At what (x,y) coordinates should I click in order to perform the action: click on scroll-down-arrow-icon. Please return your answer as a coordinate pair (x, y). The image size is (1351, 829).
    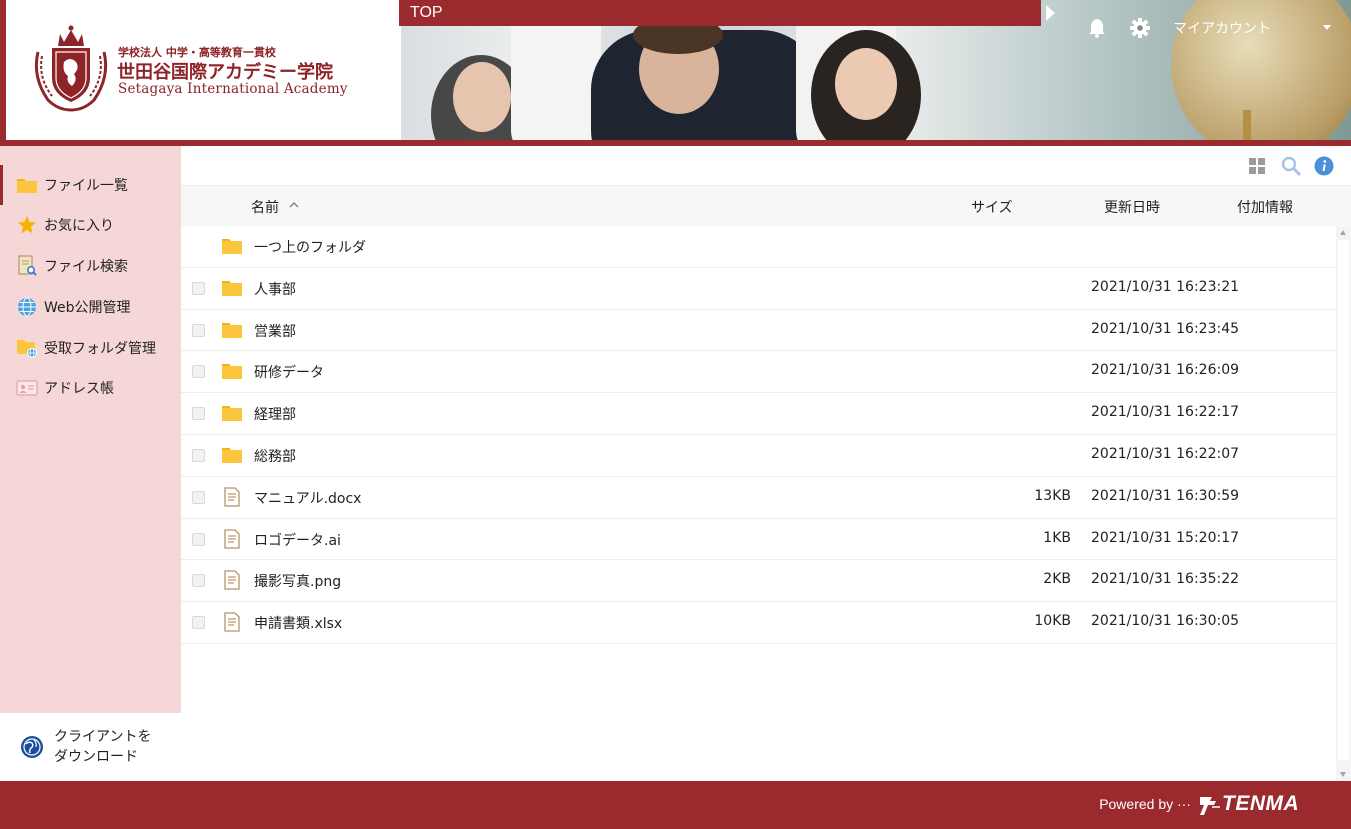
    Looking at the image, I should click on (1343, 774).